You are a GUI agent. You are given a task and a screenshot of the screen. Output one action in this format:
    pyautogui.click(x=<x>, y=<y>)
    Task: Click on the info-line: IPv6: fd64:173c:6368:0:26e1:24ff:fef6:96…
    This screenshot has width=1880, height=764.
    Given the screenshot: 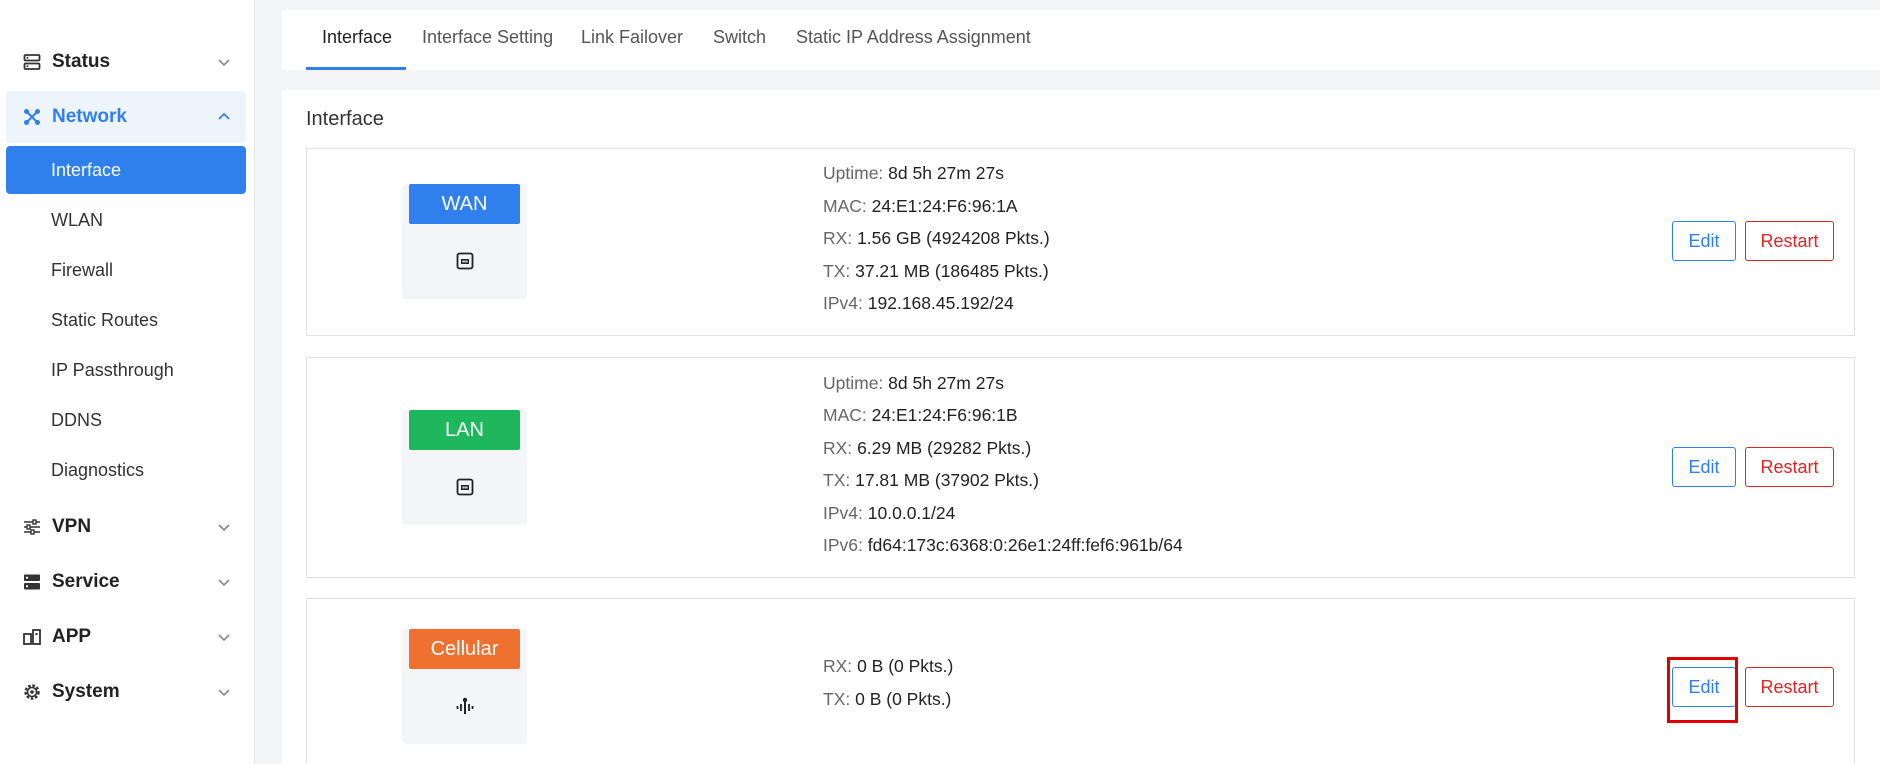 What is the action you would take?
    pyautogui.click(x=1003, y=545)
    